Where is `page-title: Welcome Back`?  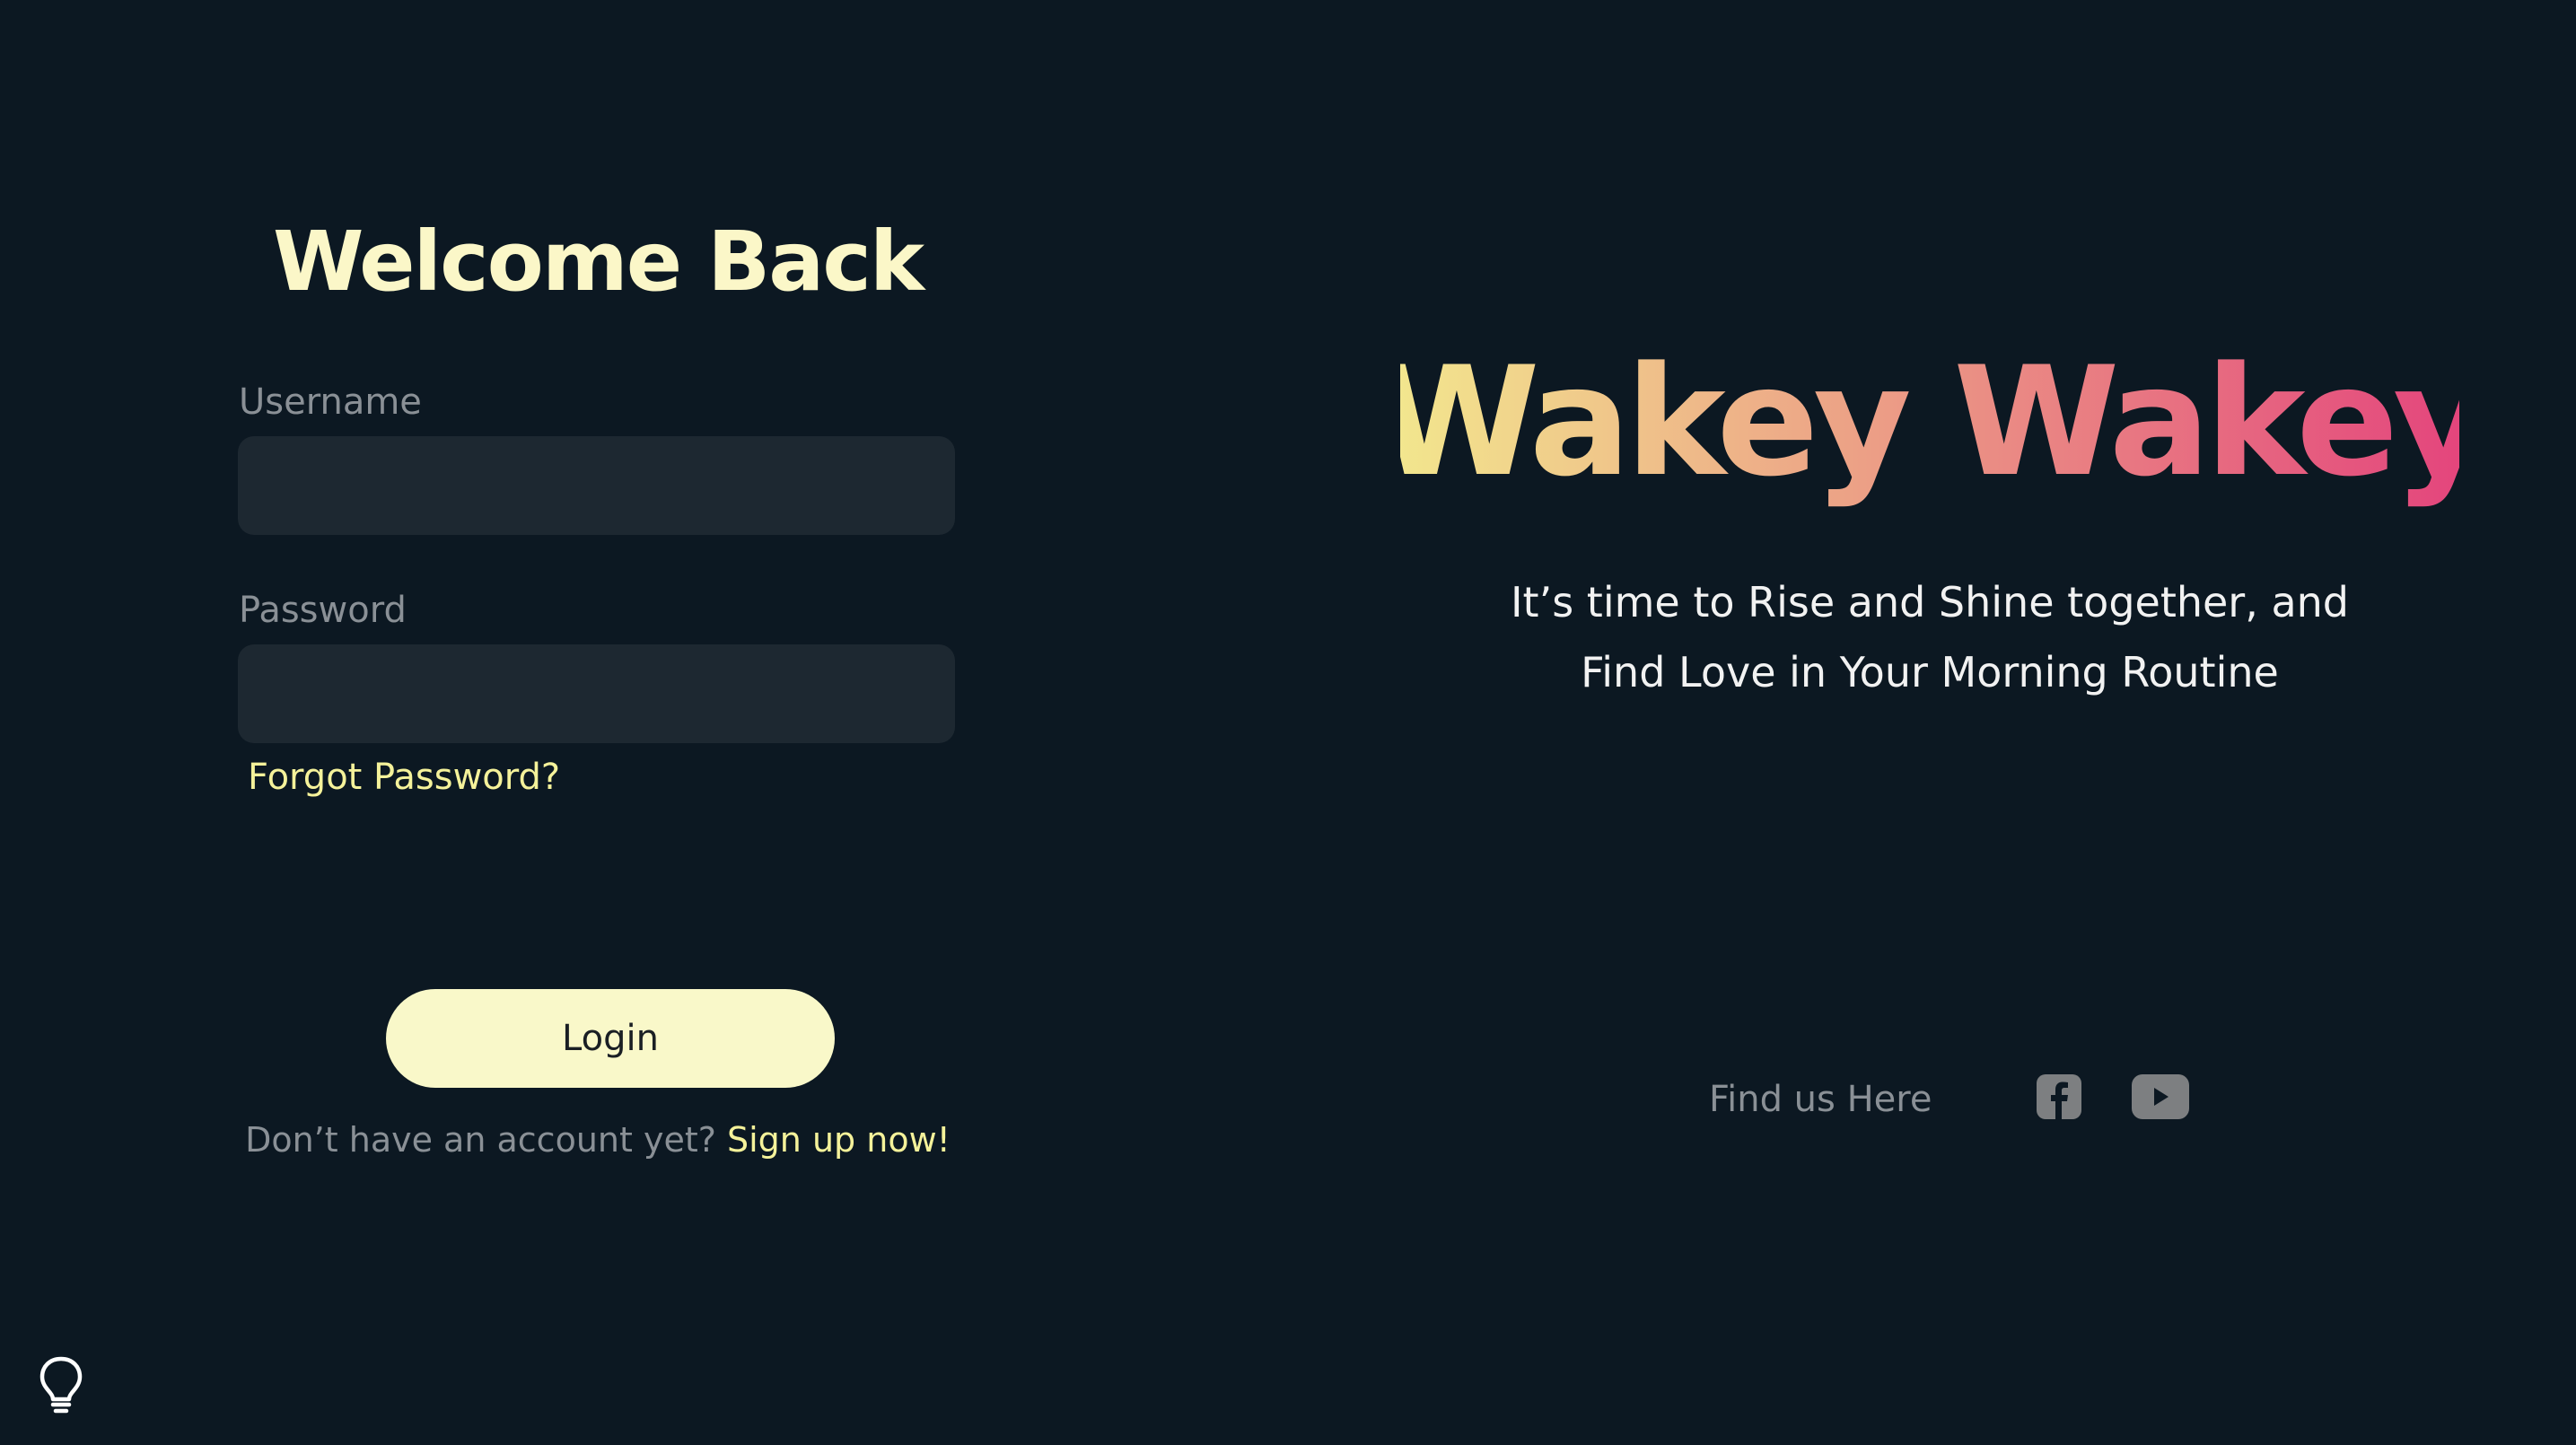 page-title: Welcome Back is located at coordinates (598, 262).